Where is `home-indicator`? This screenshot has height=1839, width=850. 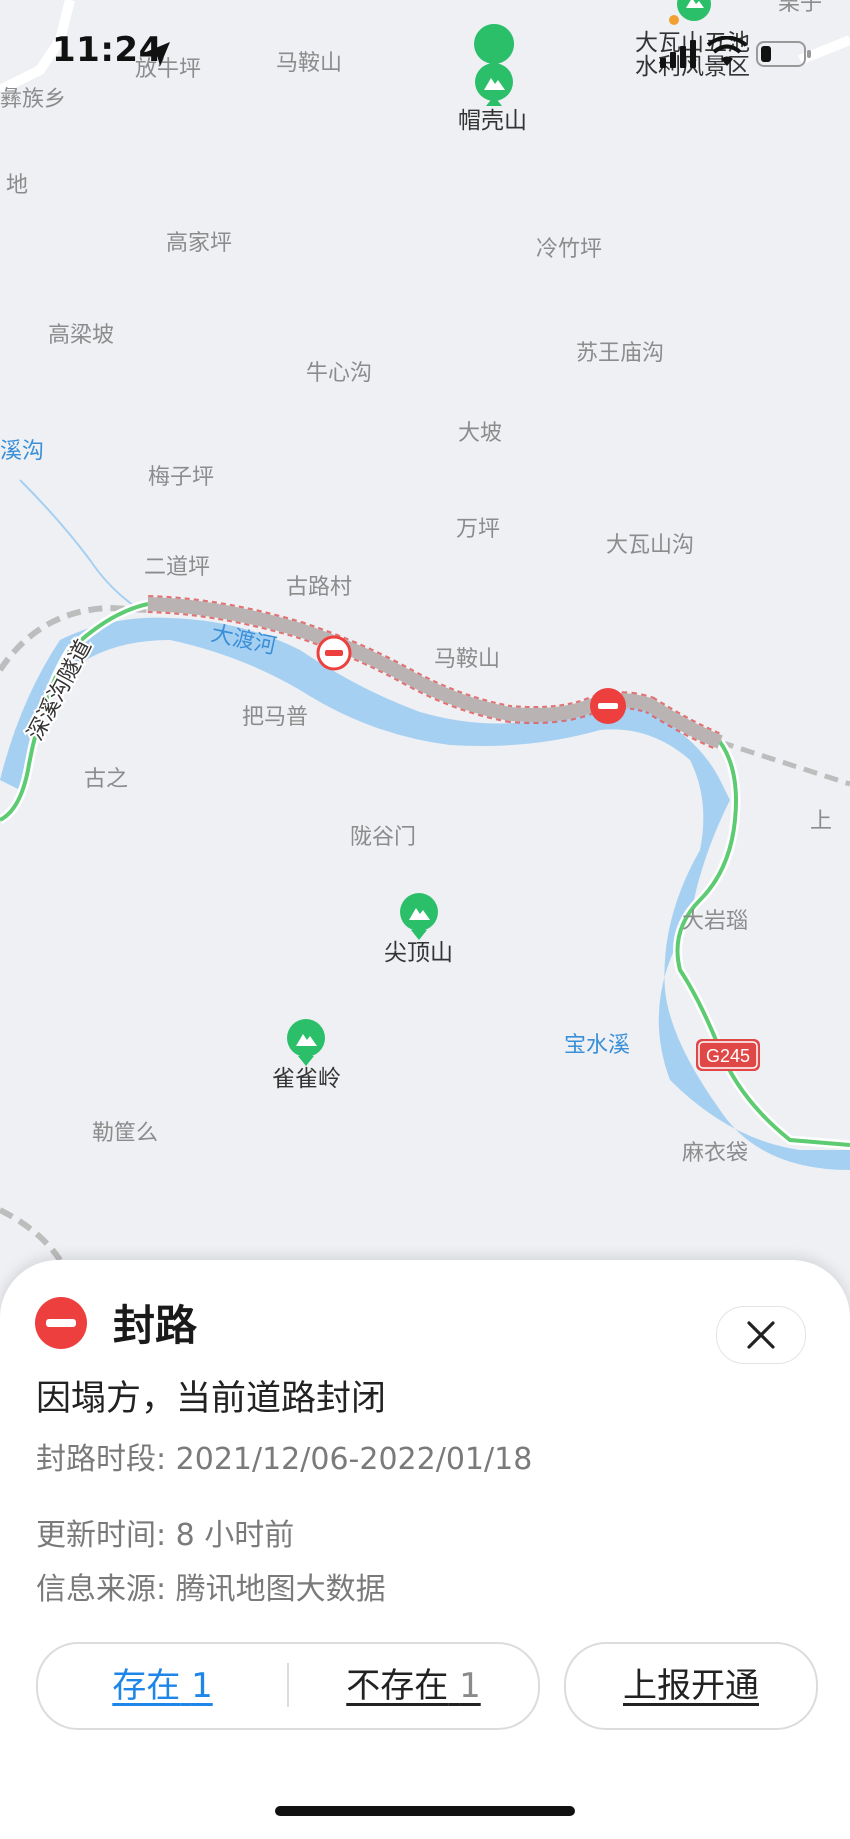
home-indicator is located at coordinates (425, 1811).